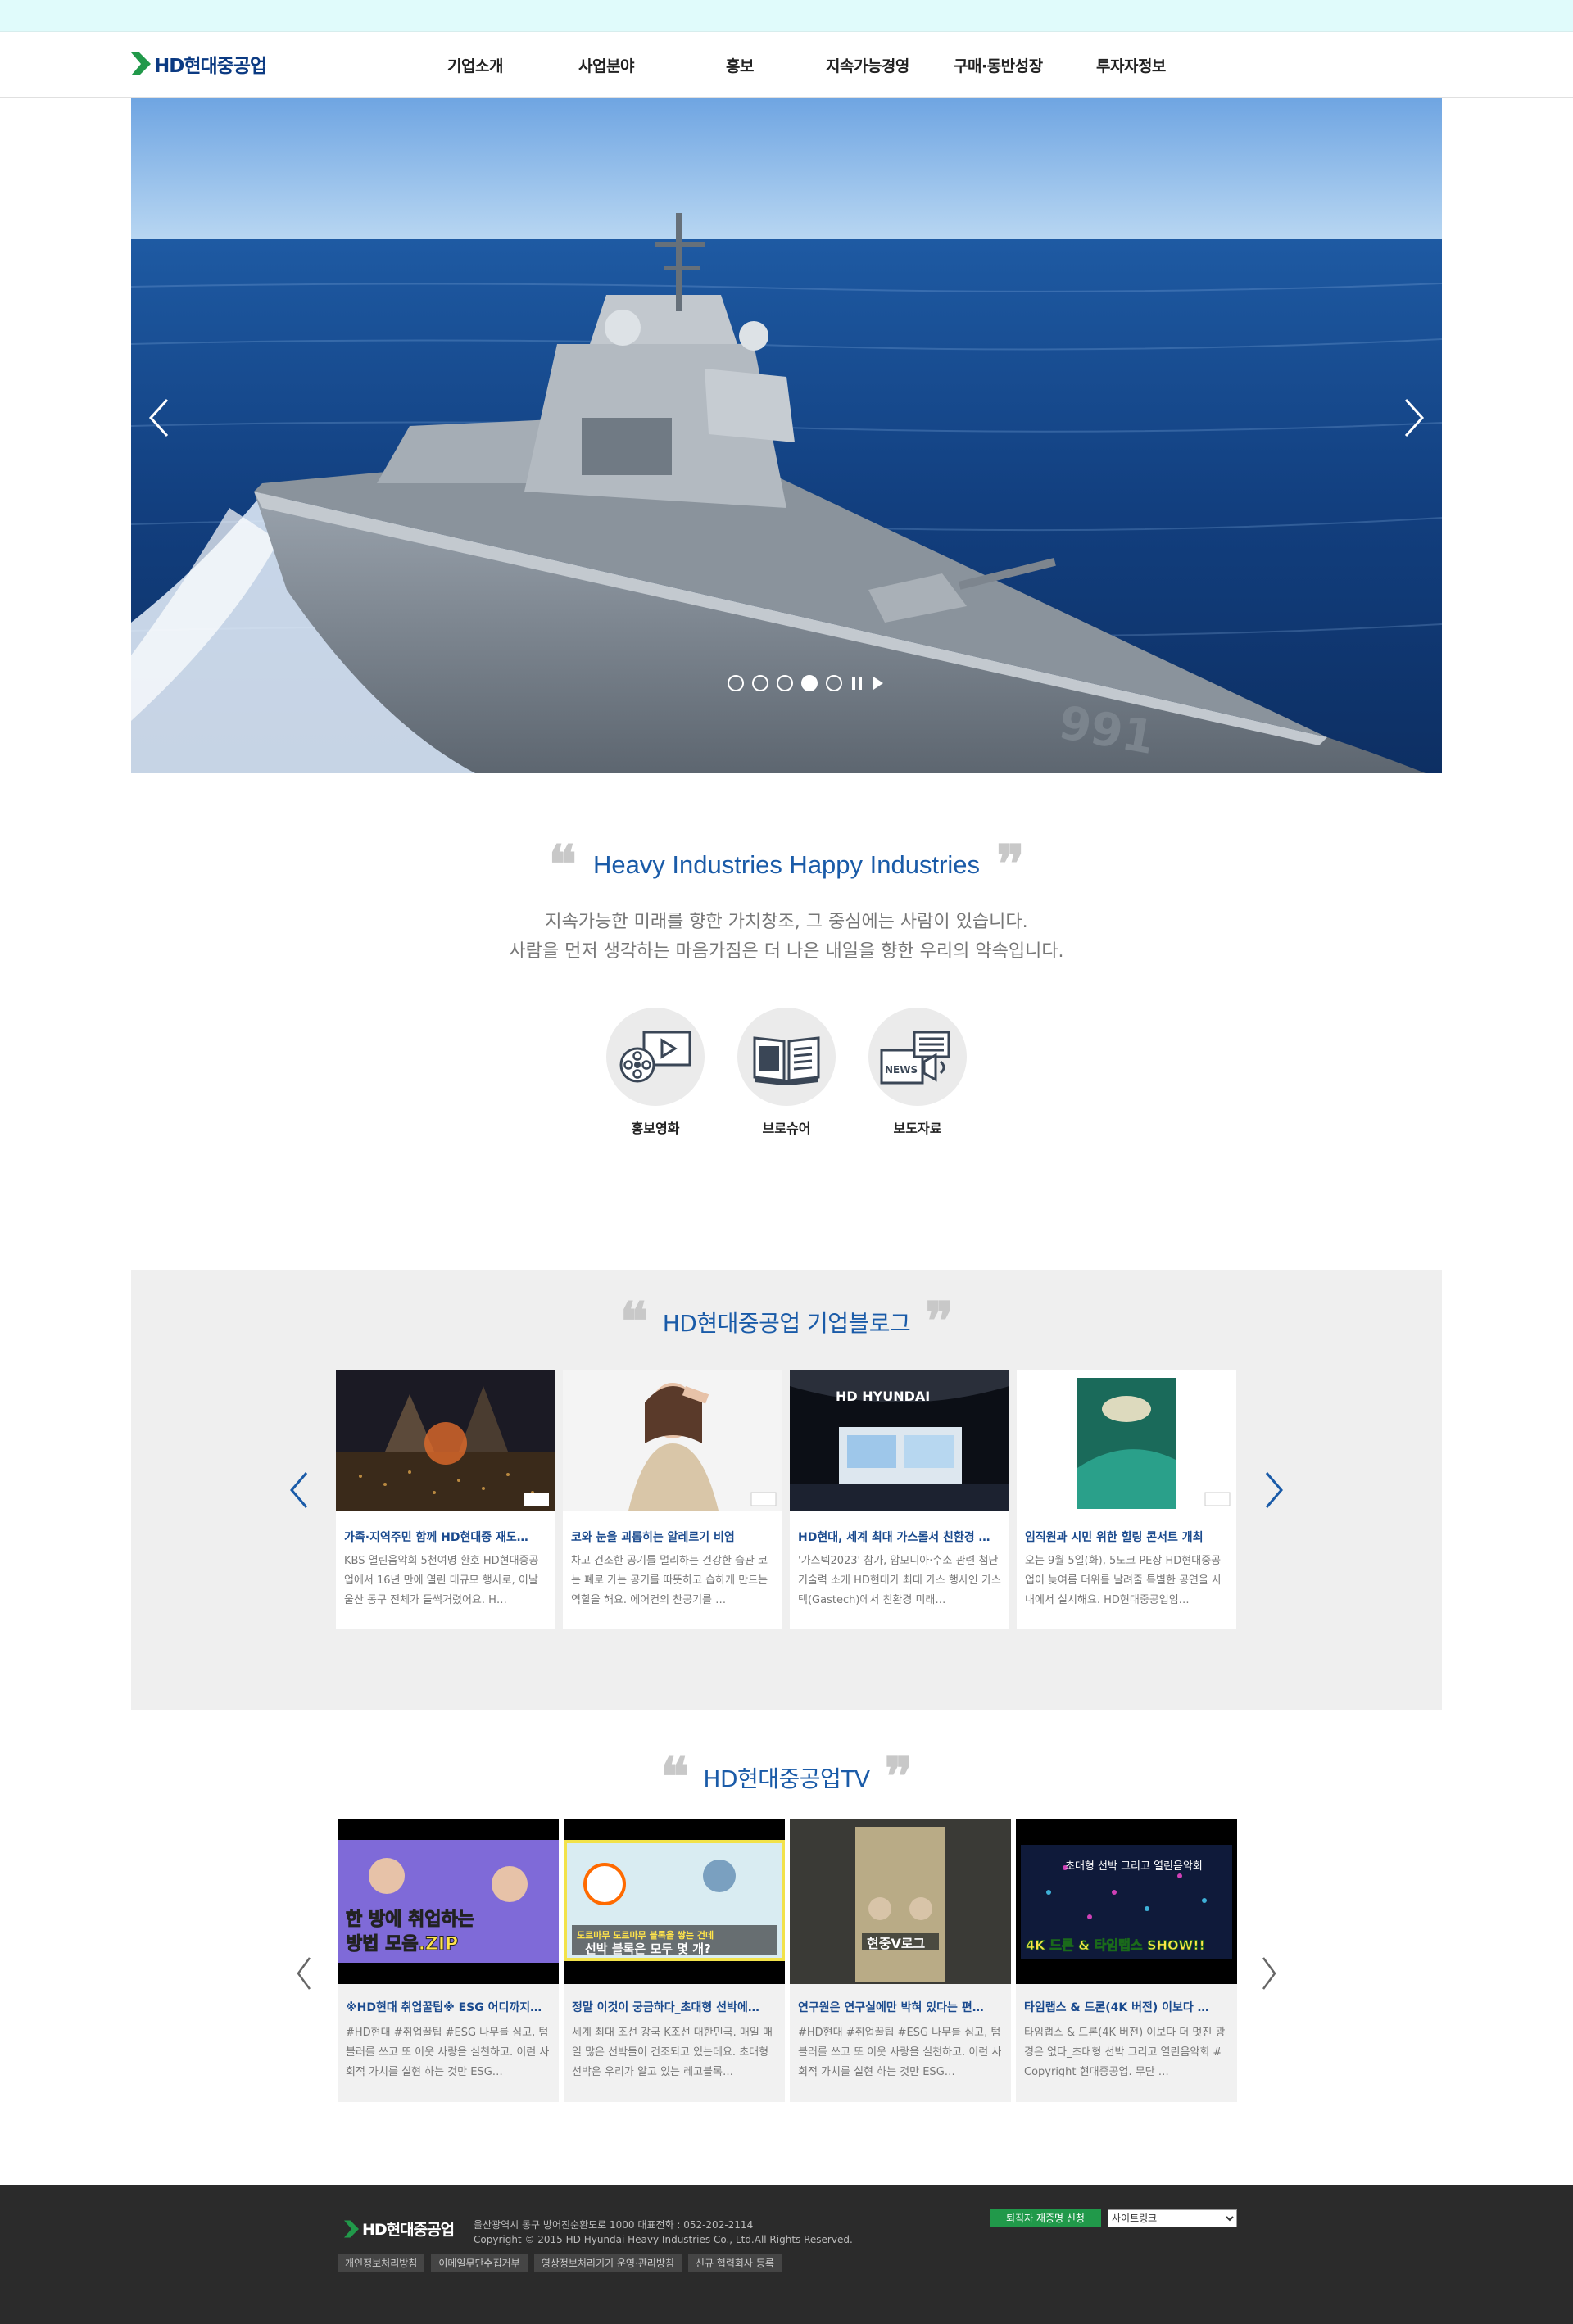  I want to click on pause-icon, so click(857, 683).